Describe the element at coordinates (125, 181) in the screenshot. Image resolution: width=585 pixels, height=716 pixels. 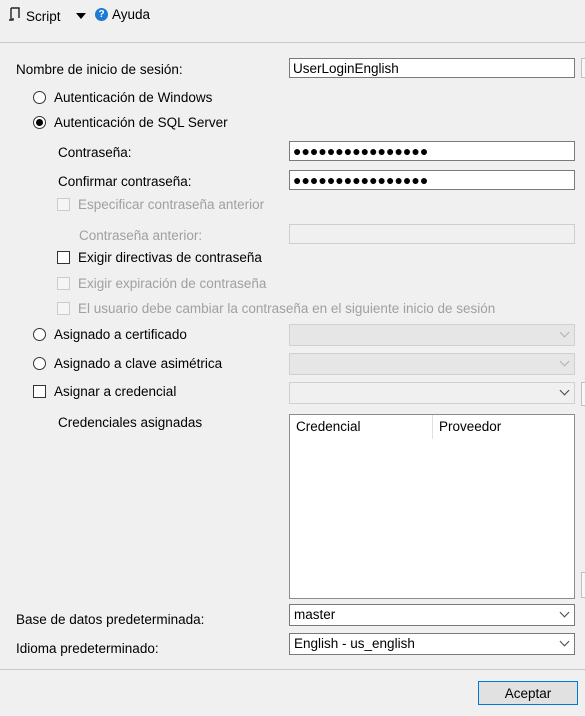
I see `confirm-password-label: Confirmar contraseña:` at that location.